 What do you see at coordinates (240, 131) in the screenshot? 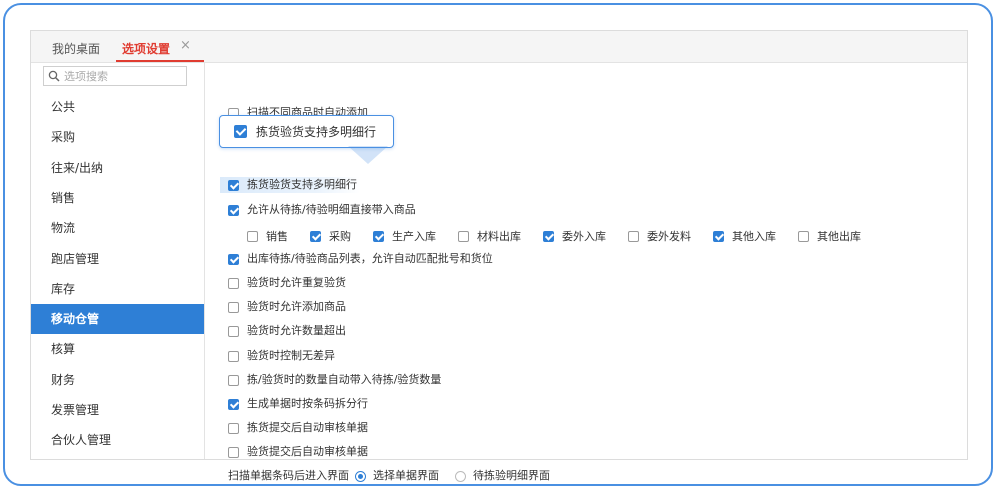
I see `callout-checkbox` at bounding box center [240, 131].